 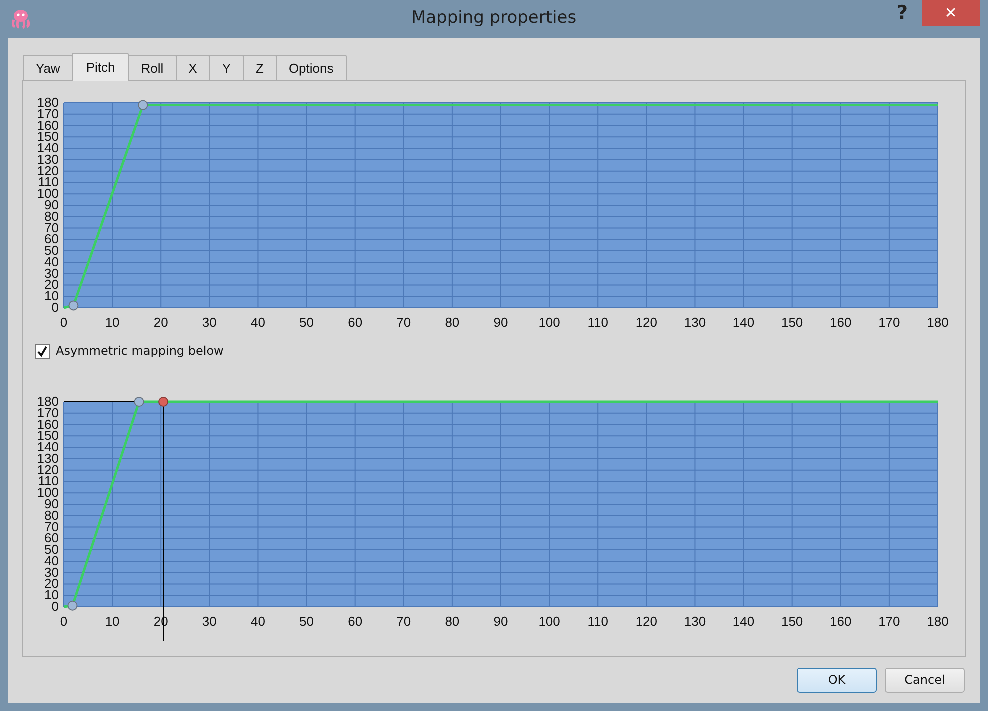 What do you see at coordinates (837, 680) in the screenshot?
I see `ok-button: OK` at bounding box center [837, 680].